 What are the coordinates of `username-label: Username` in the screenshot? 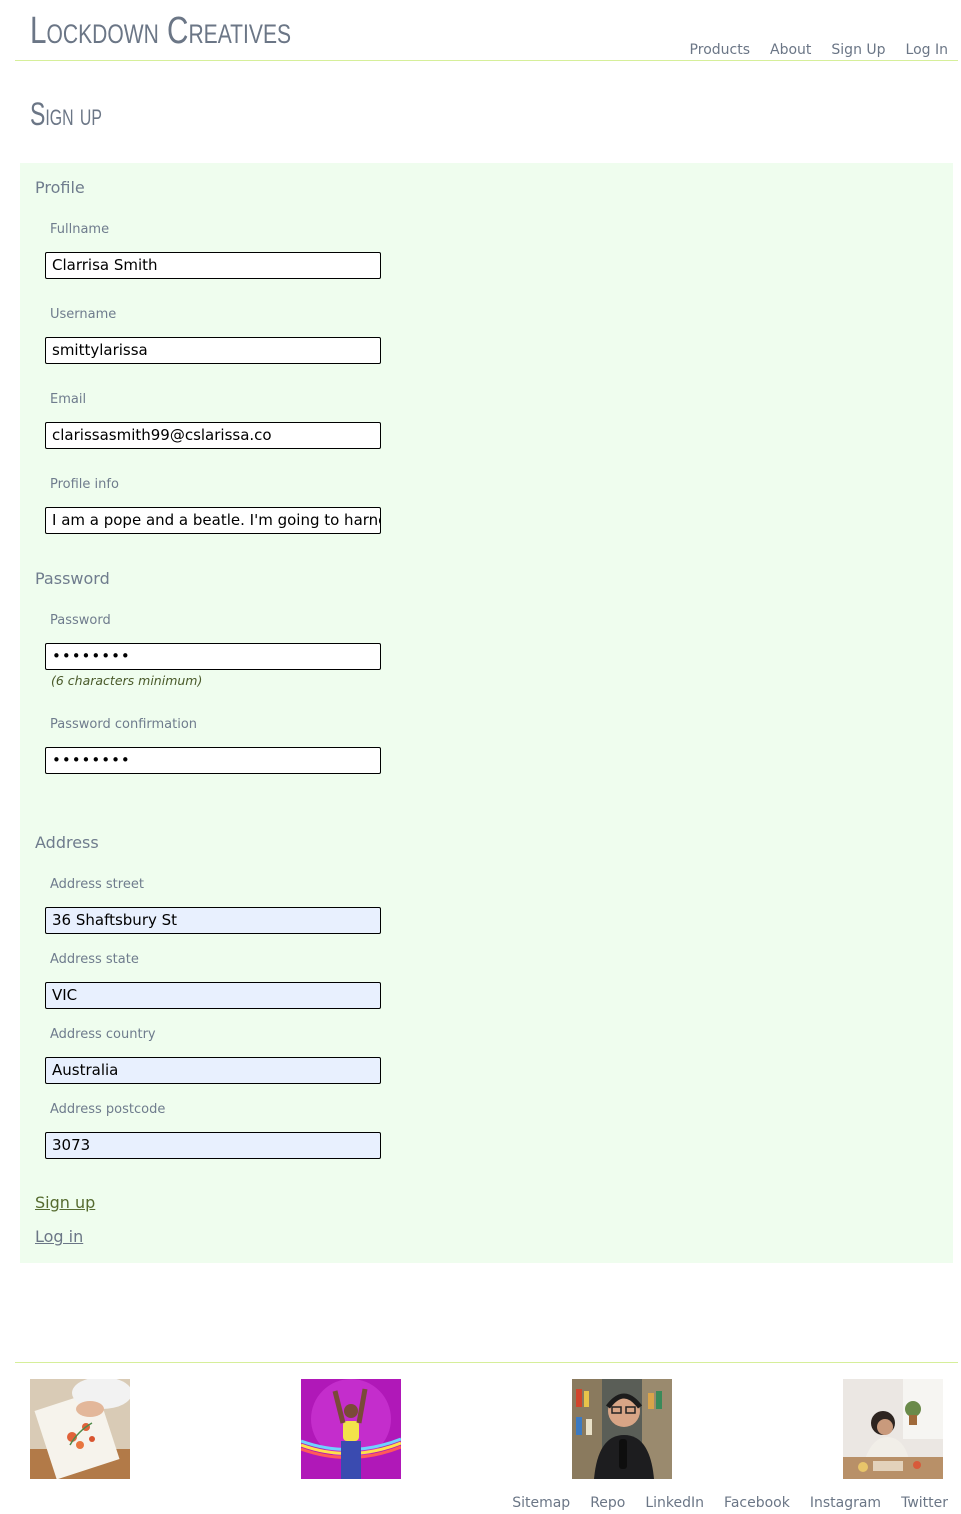 It's located at (83, 314).